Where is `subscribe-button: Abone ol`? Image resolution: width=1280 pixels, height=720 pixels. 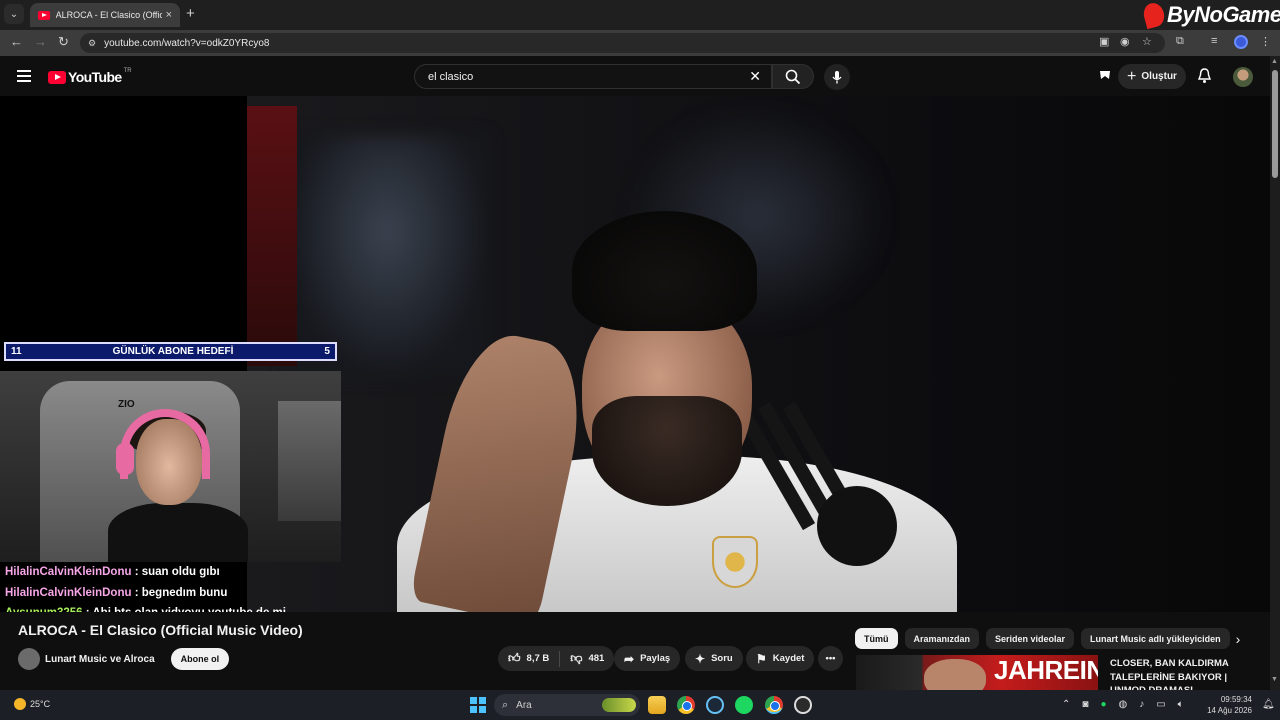 subscribe-button: Abone ol is located at coordinates (200, 659).